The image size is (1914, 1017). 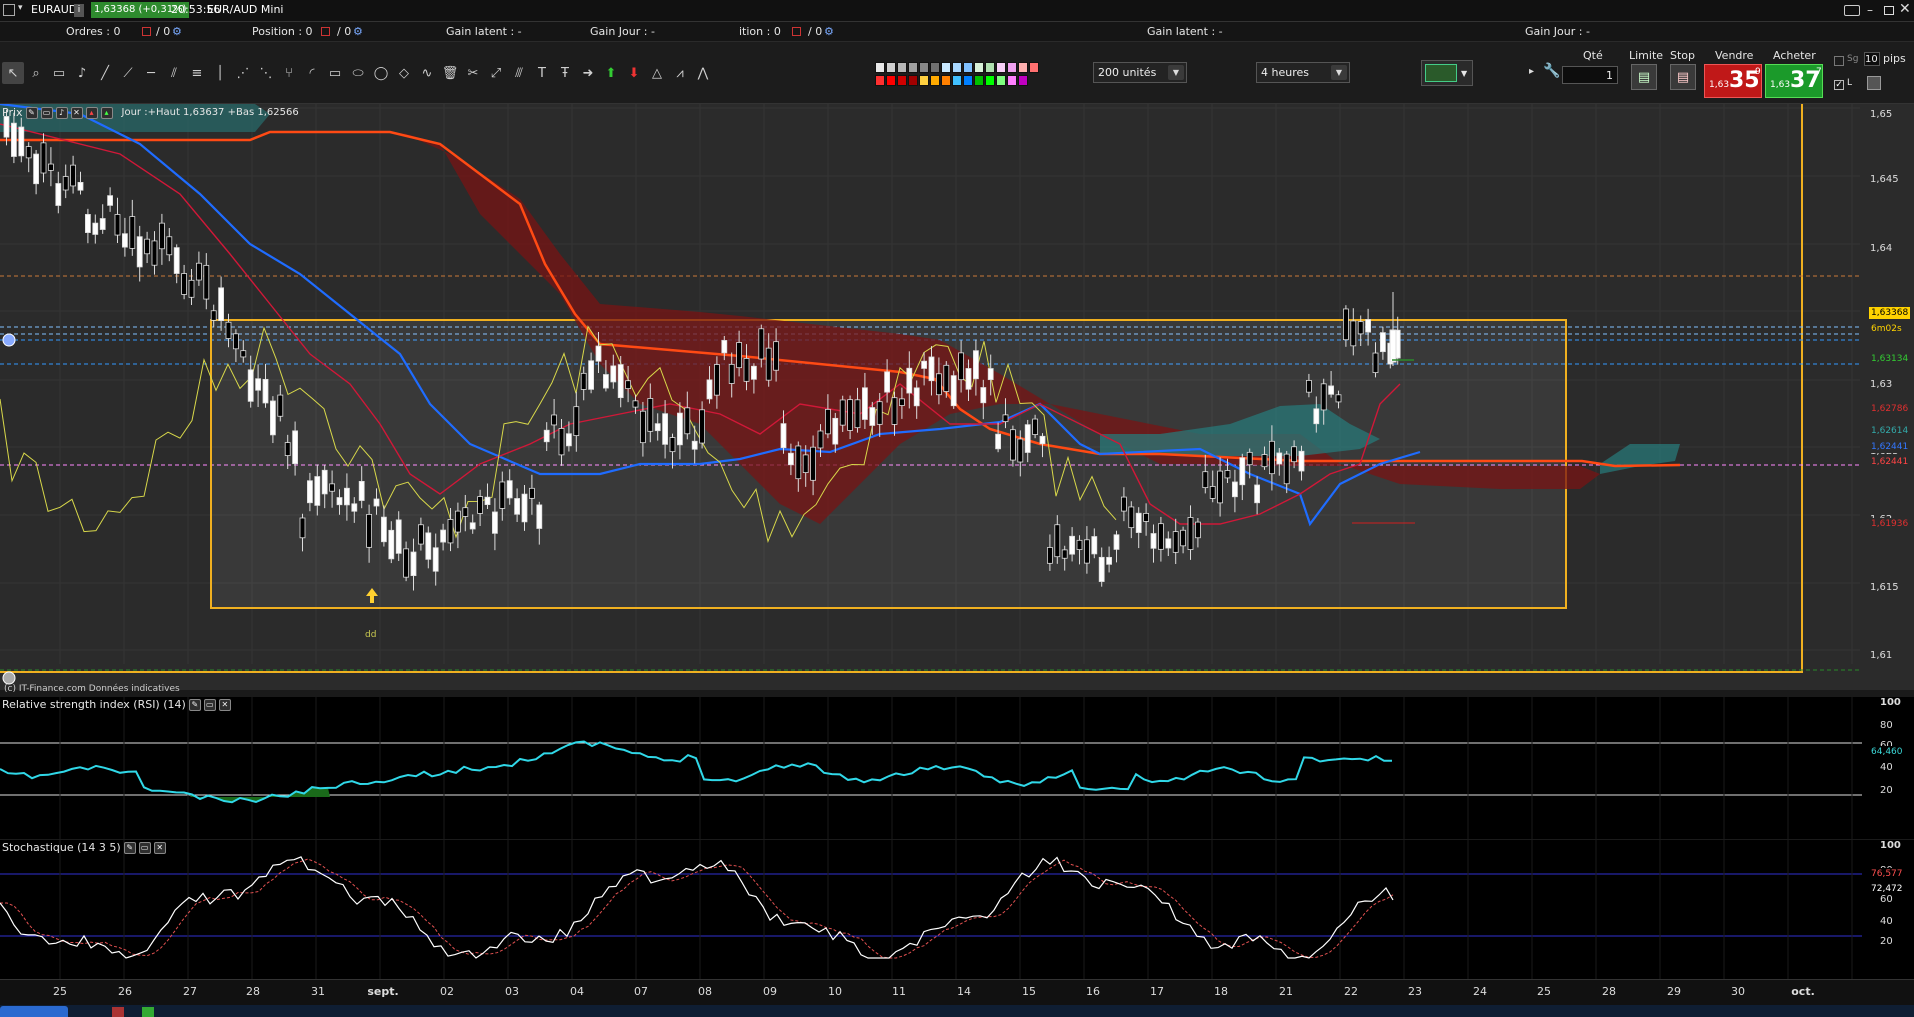 I want to click on flag-red-icon: ▴, so click(x=91, y=112).